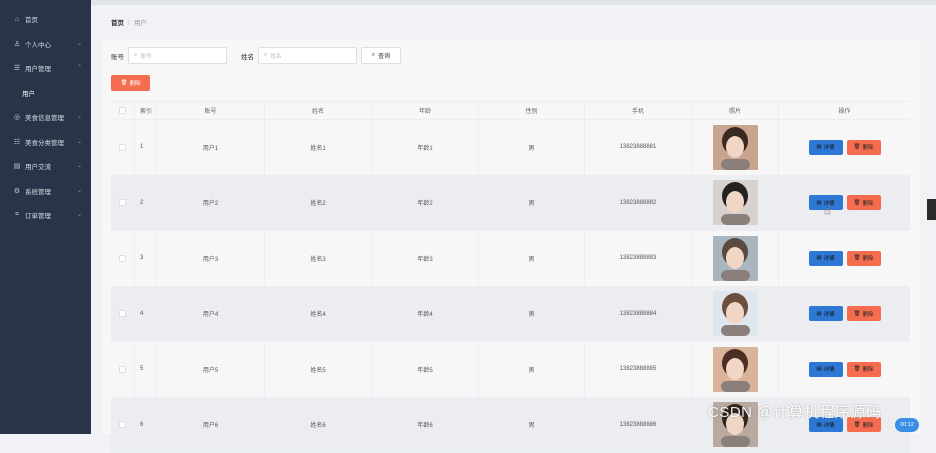 Image resolution: width=936 pixels, height=453 pixels. I want to click on name-search-input: ⌕ 姓名, so click(307, 55).